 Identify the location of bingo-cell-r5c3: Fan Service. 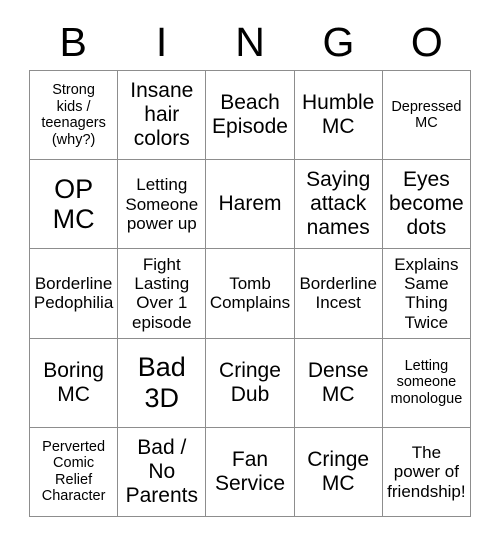
(250, 472).